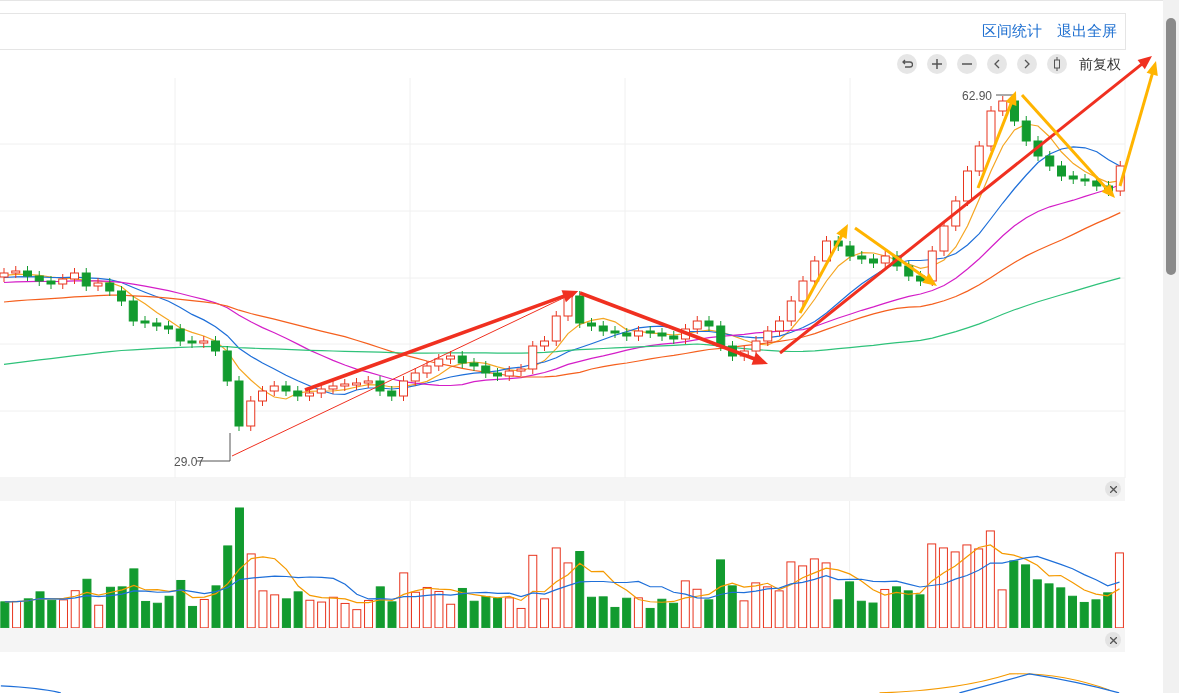 This screenshot has width=1179, height=693. I want to click on zoom-out-button, so click(967, 64).